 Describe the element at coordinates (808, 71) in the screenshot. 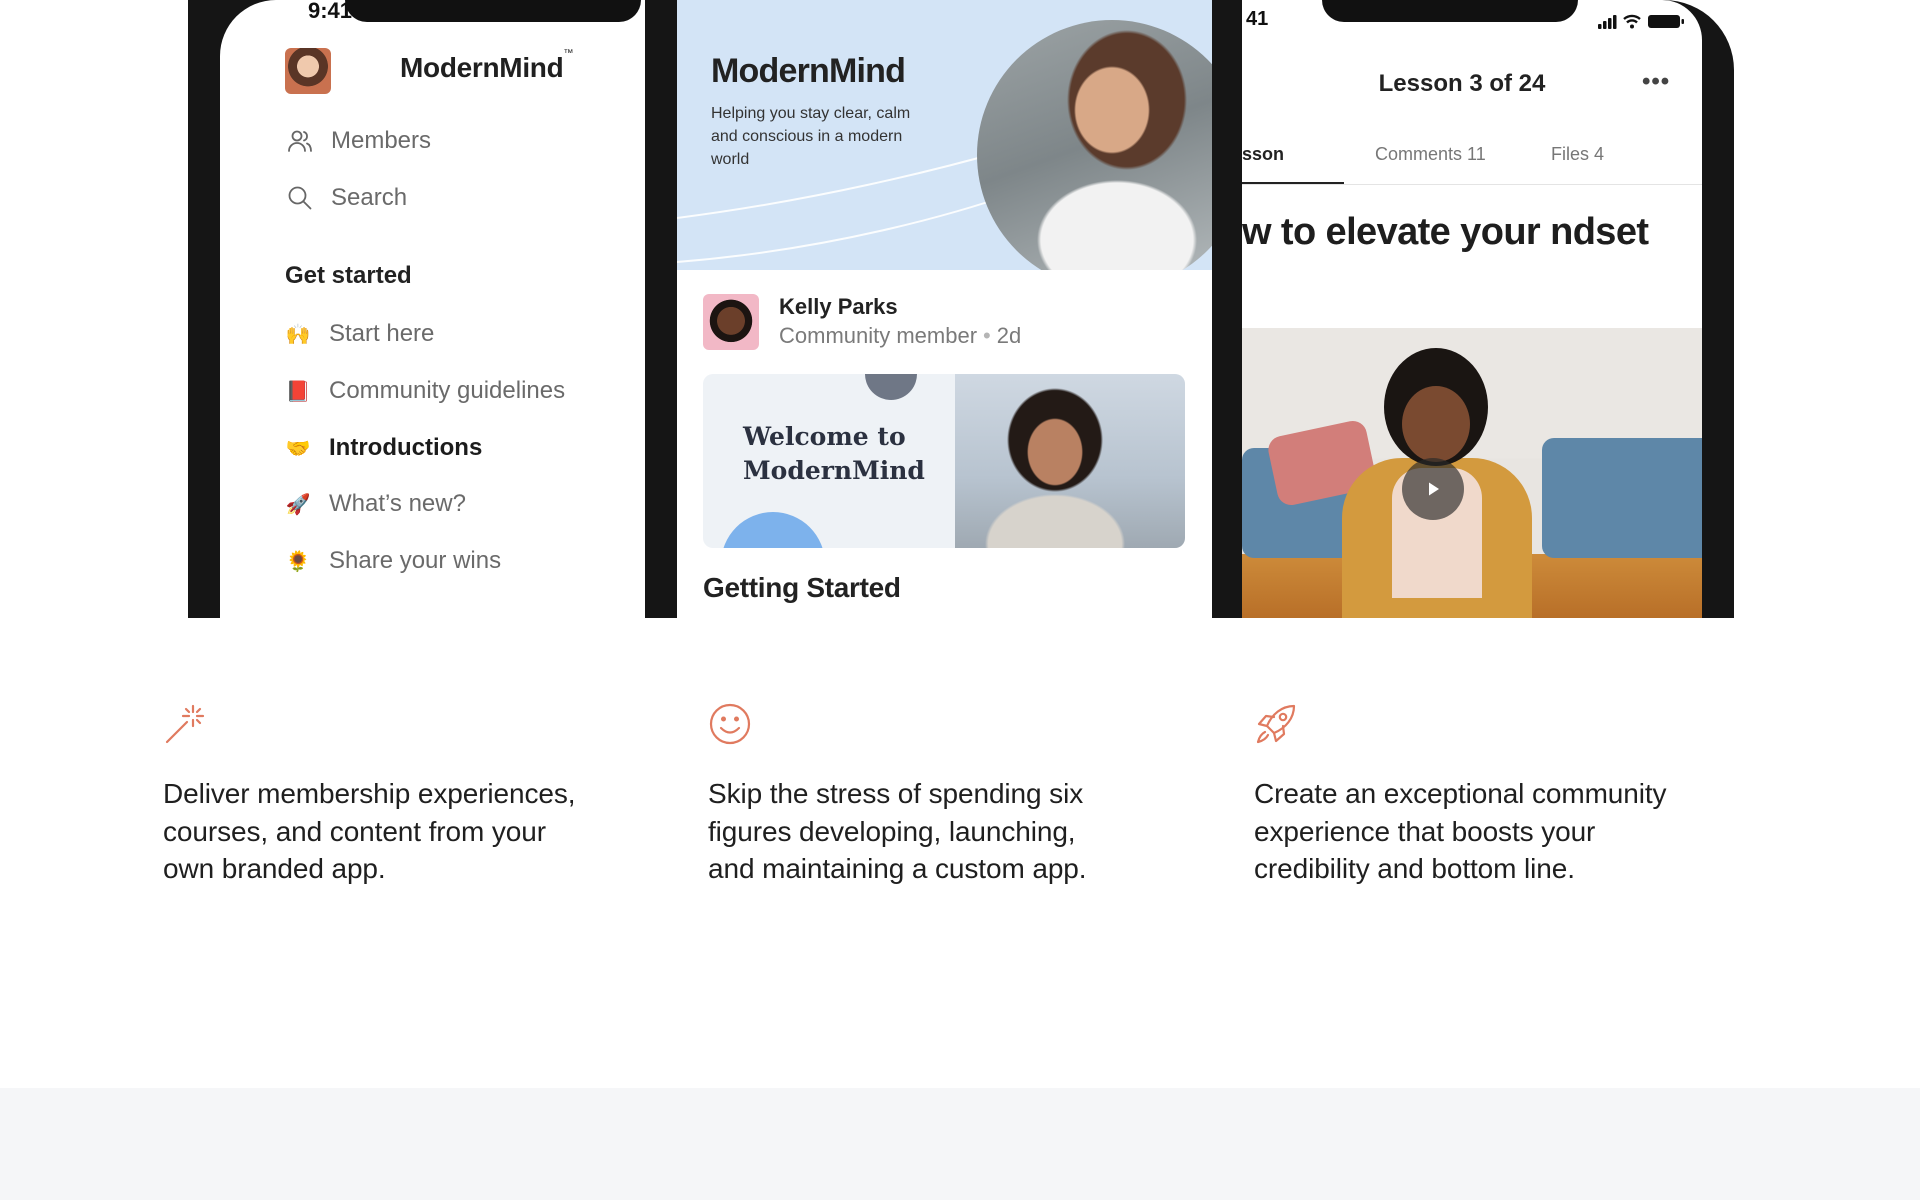

I see `hero-title: ModernMind` at that location.